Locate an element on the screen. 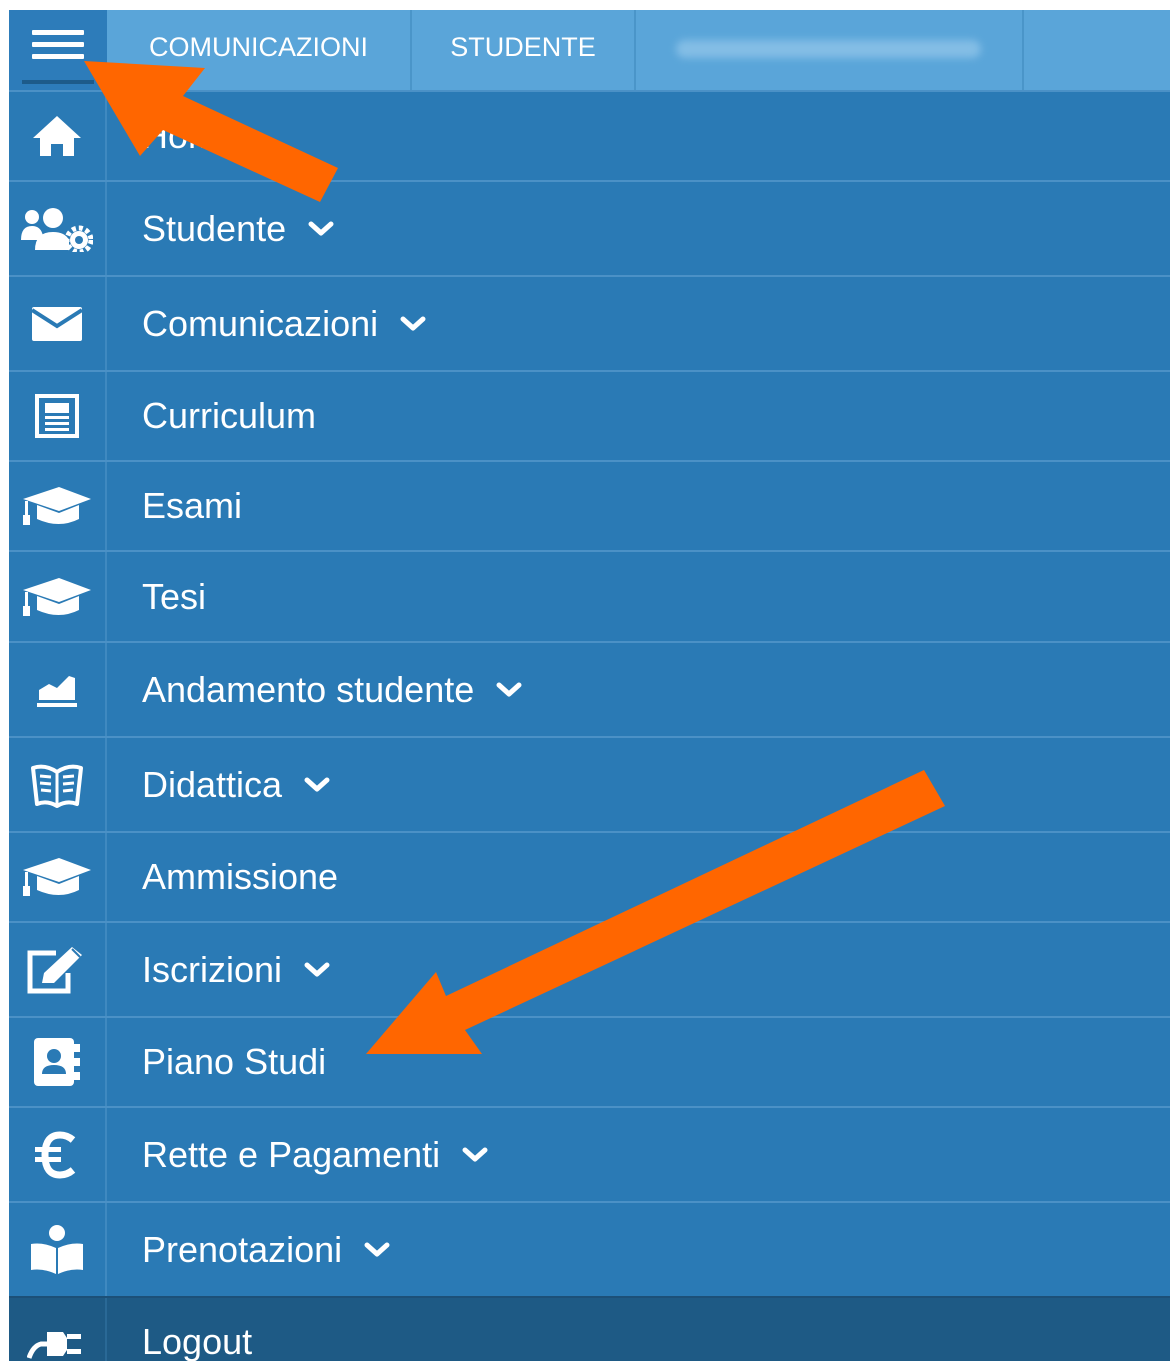  menu-item-tesi: Tesi is located at coordinates (589, 595).